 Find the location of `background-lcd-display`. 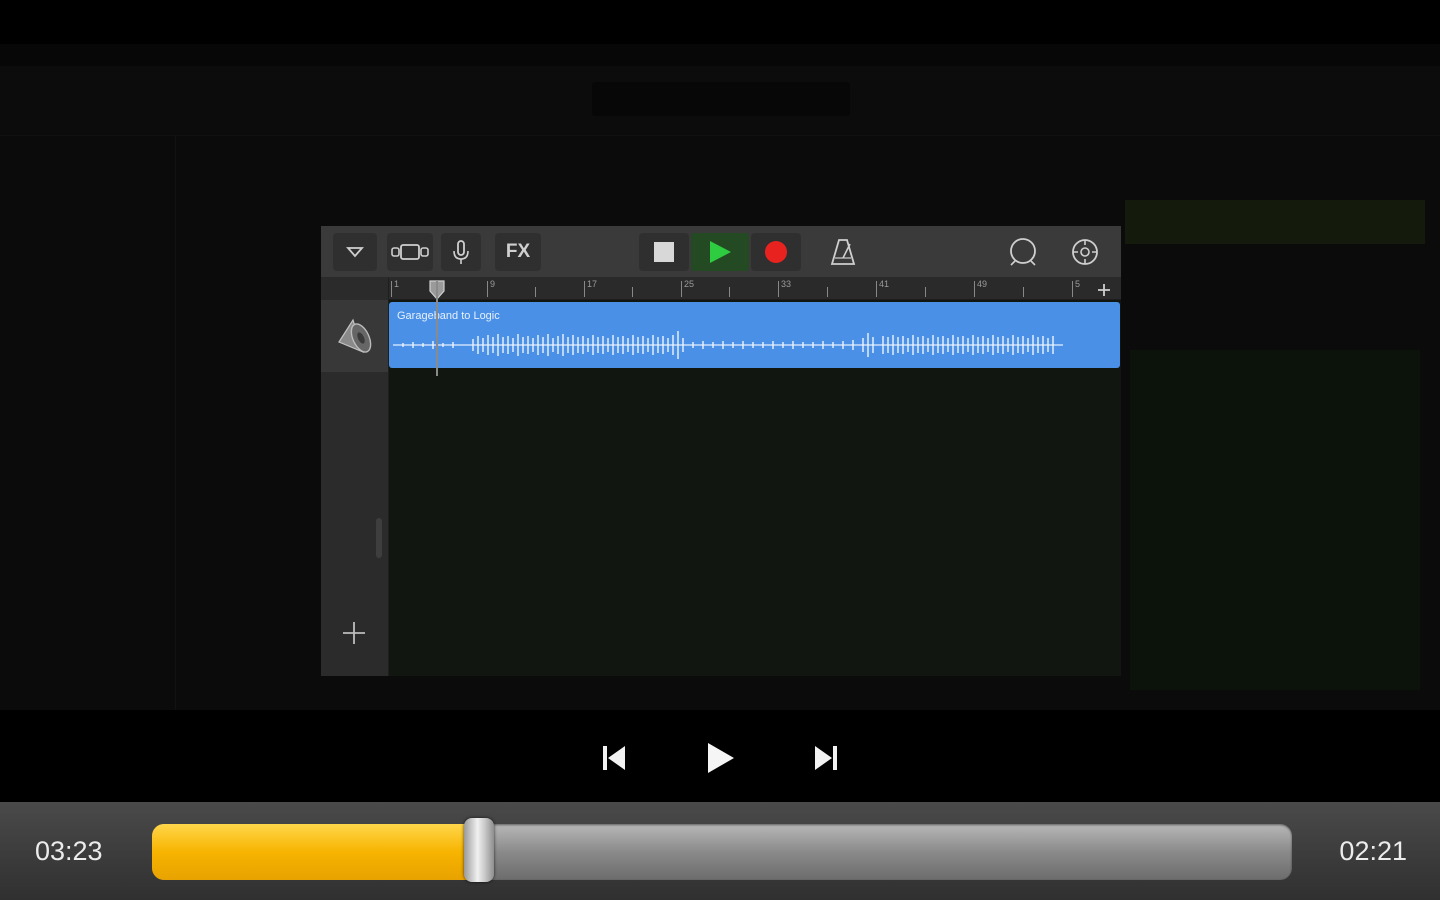

background-lcd-display is located at coordinates (721, 99).